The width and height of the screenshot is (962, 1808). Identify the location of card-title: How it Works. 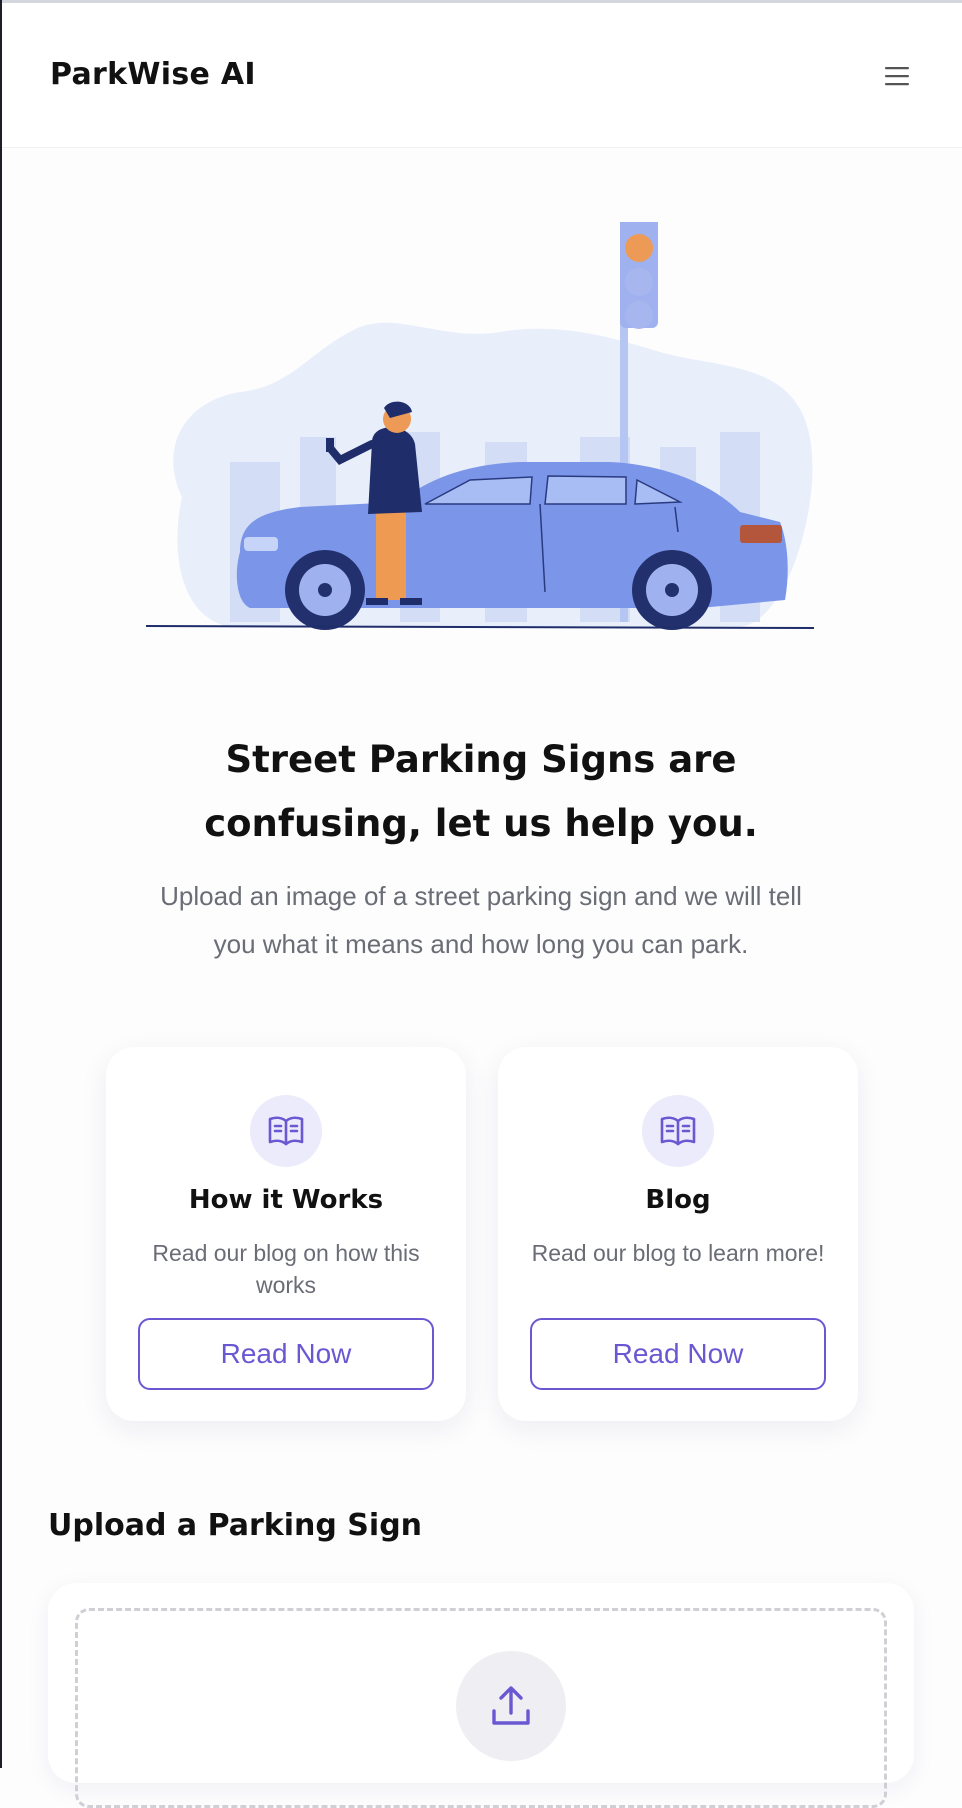
(286, 1200).